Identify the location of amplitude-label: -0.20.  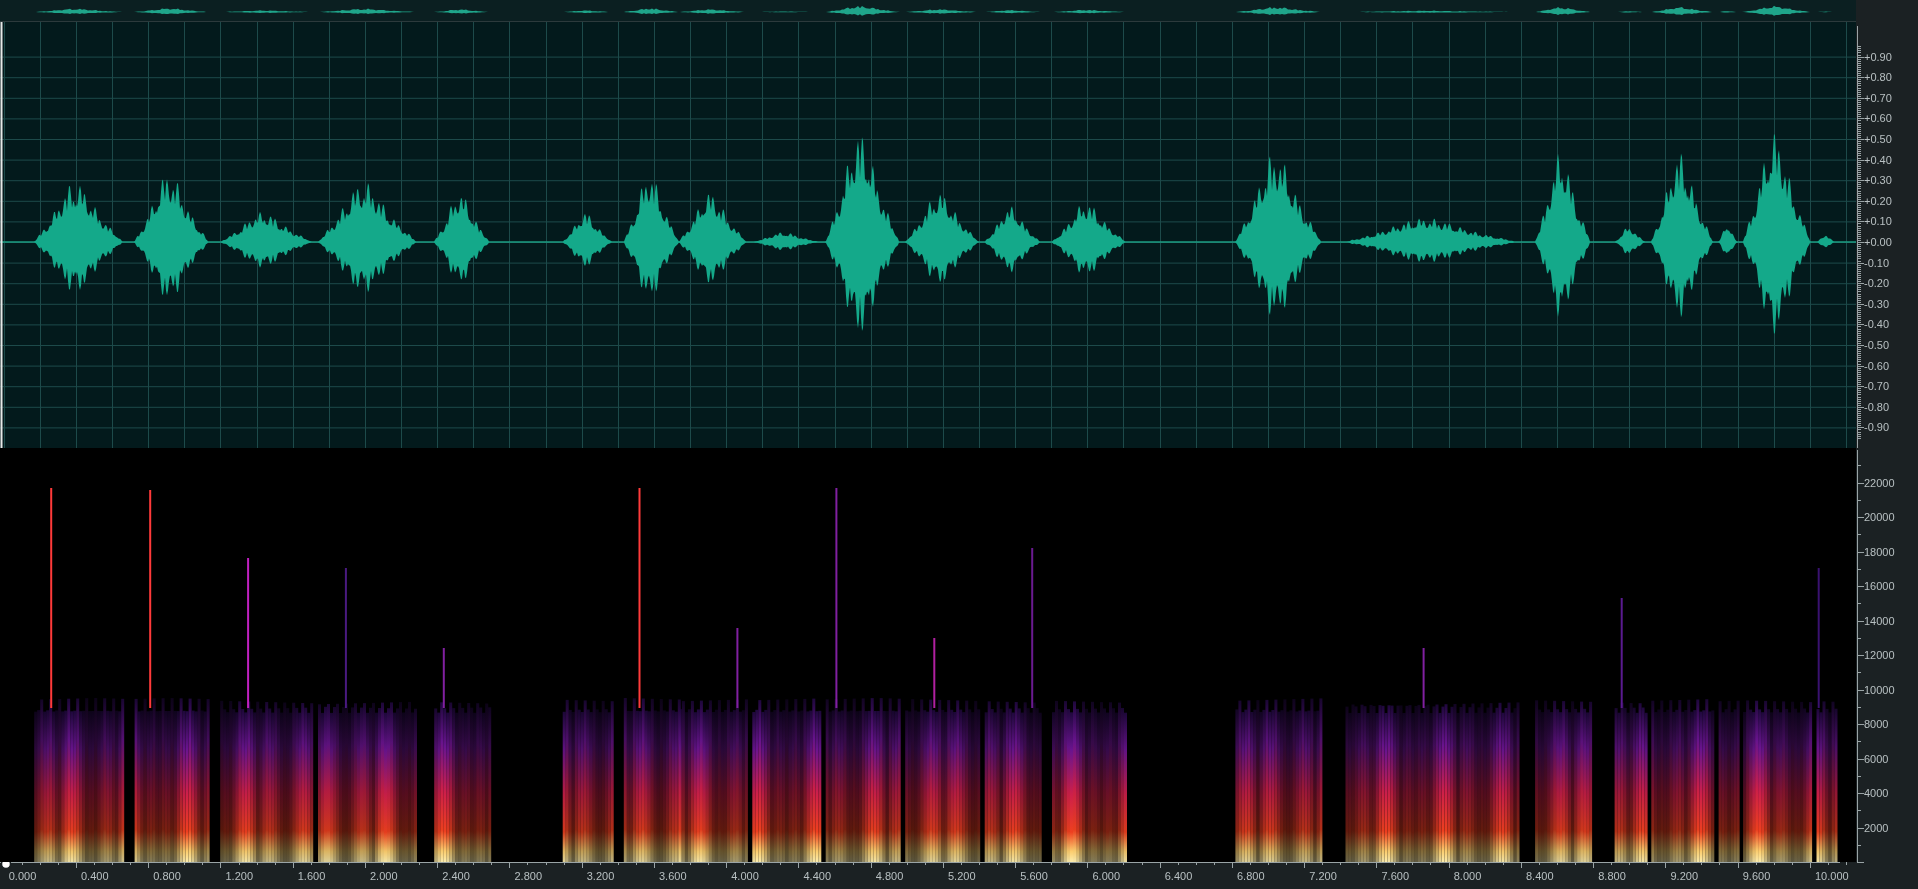
(1877, 284).